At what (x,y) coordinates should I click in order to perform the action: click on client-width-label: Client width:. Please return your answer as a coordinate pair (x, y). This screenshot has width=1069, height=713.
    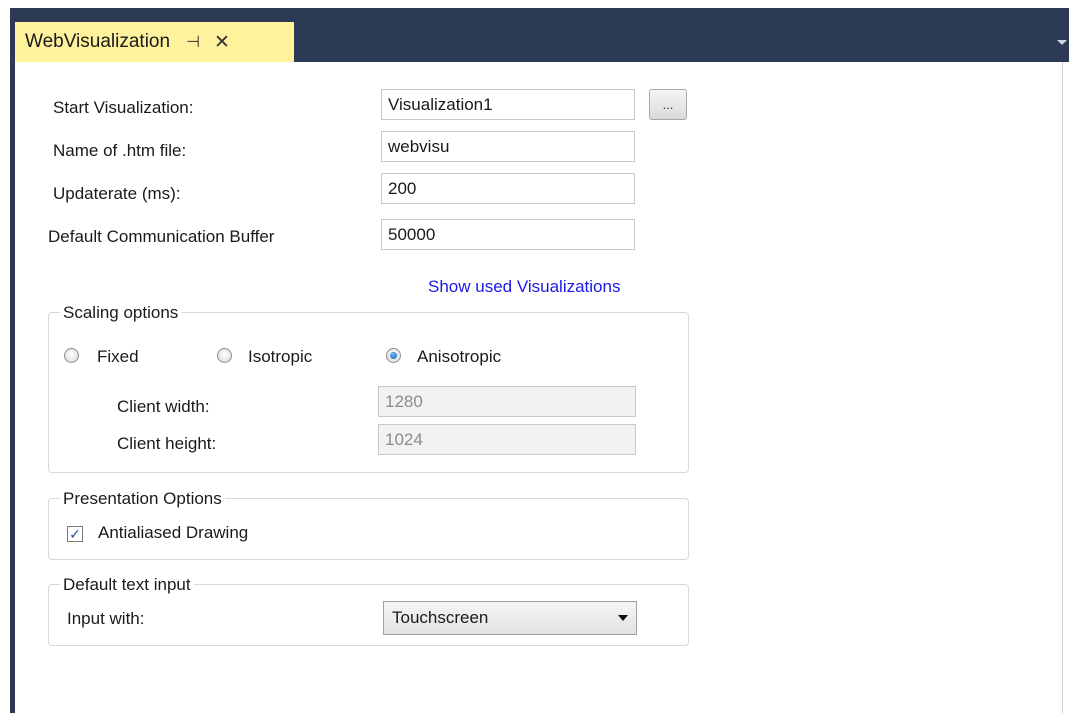
    Looking at the image, I should click on (163, 406).